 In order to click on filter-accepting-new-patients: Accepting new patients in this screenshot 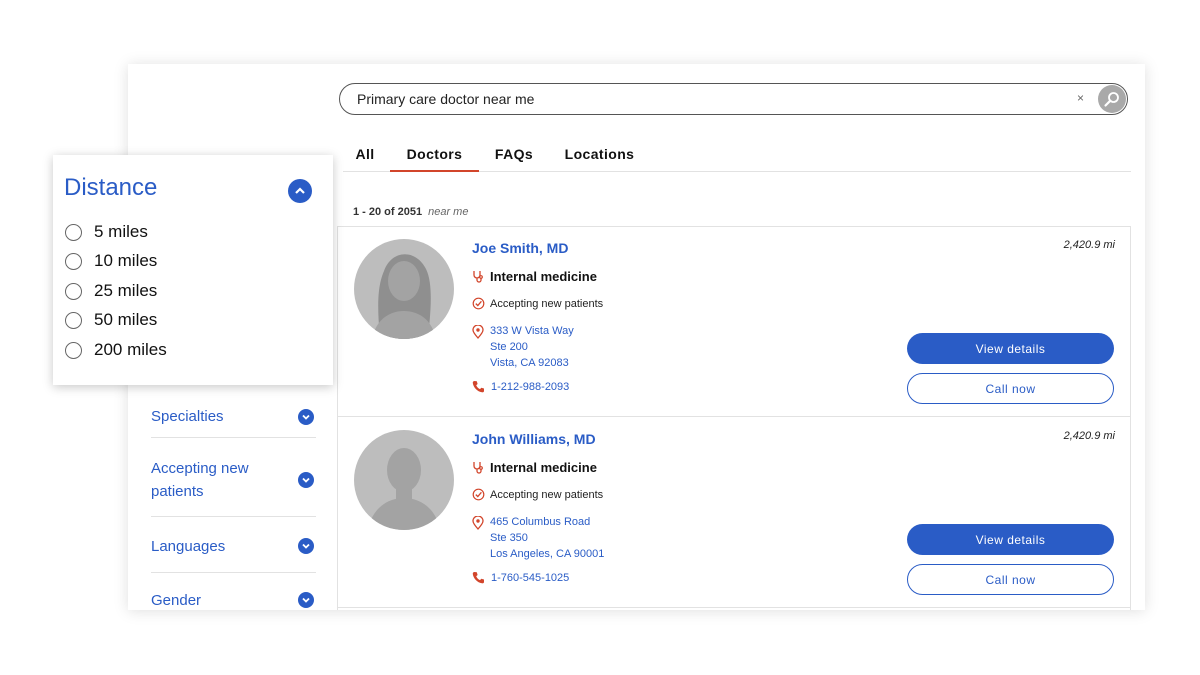, I will do `click(233, 480)`.